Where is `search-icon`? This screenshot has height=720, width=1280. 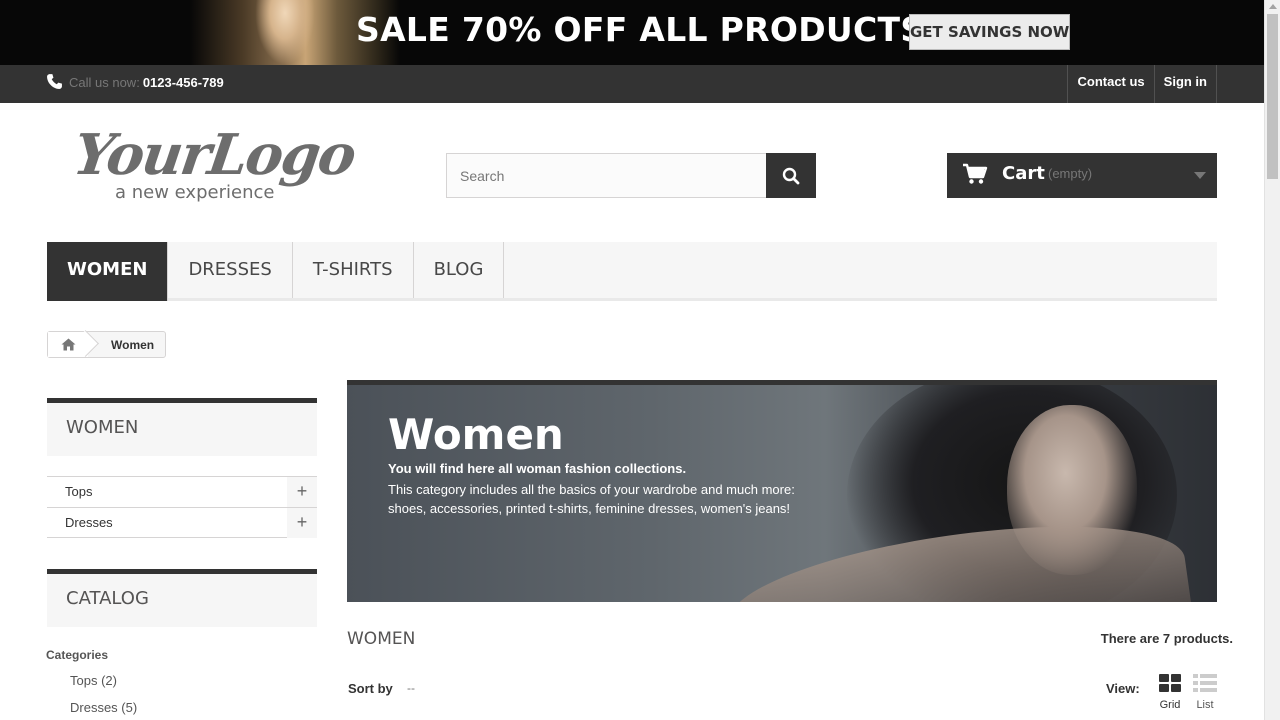
search-icon is located at coordinates (791, 175).